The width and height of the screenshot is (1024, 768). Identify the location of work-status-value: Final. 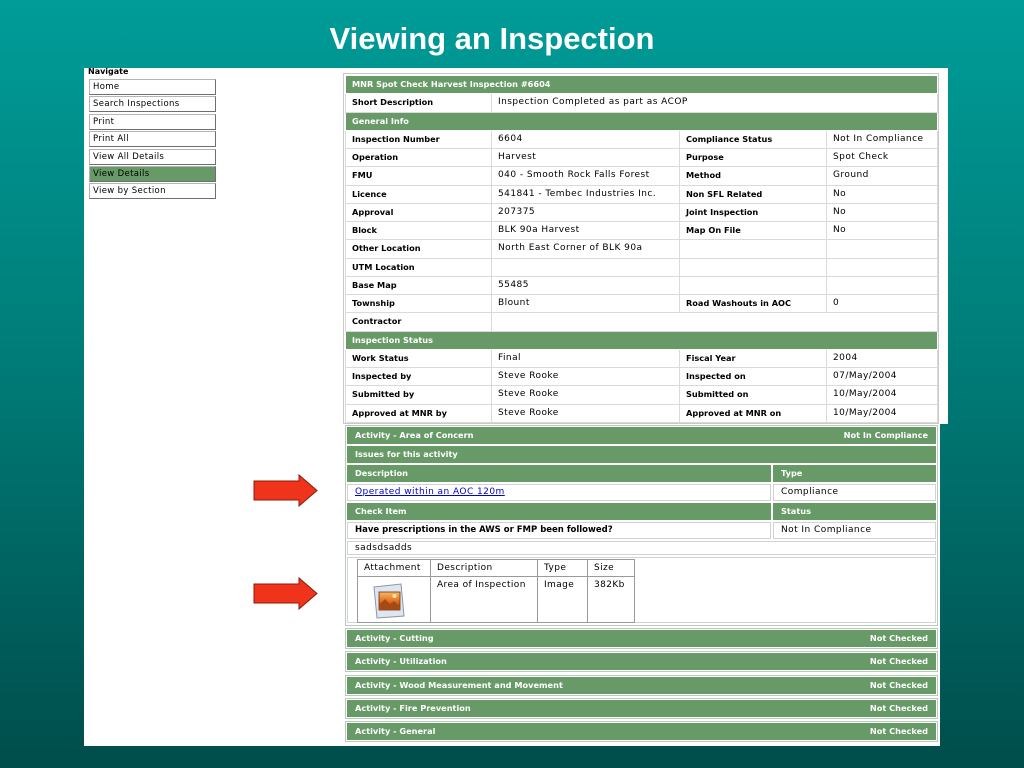
(585, 358).